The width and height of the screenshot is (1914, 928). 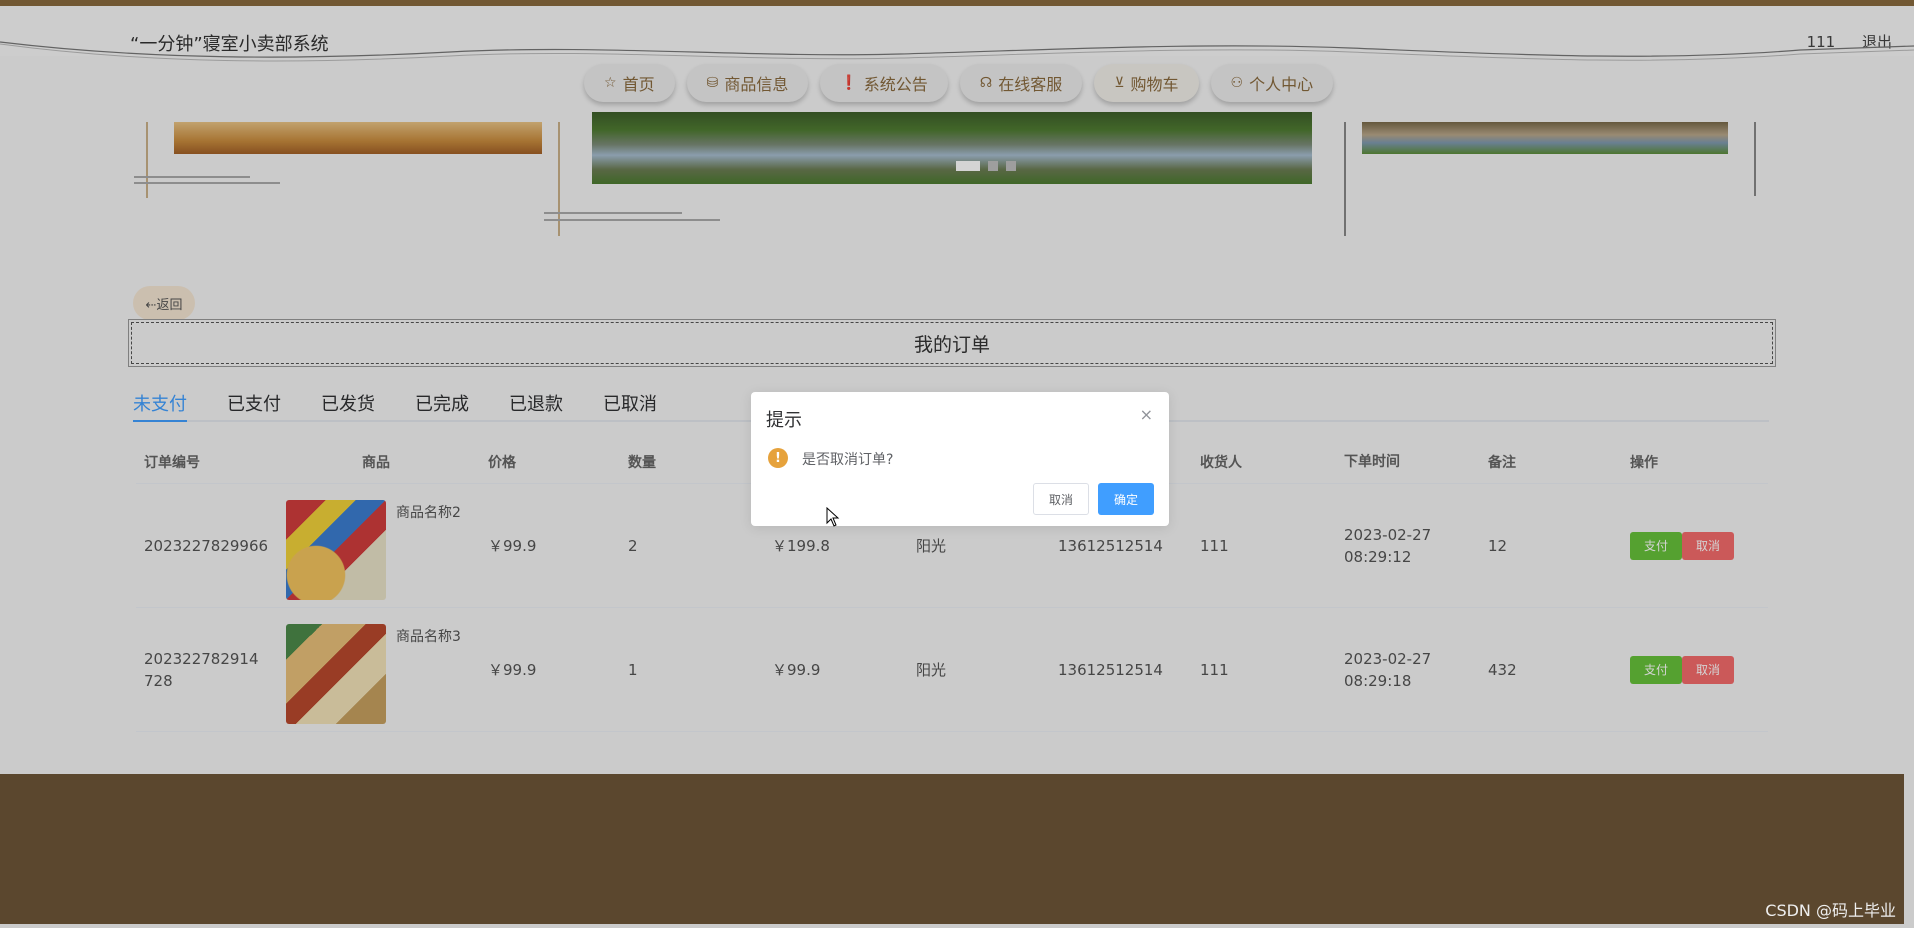 I want to click on mouse-cursor-icon, so click(x=833, y=517).